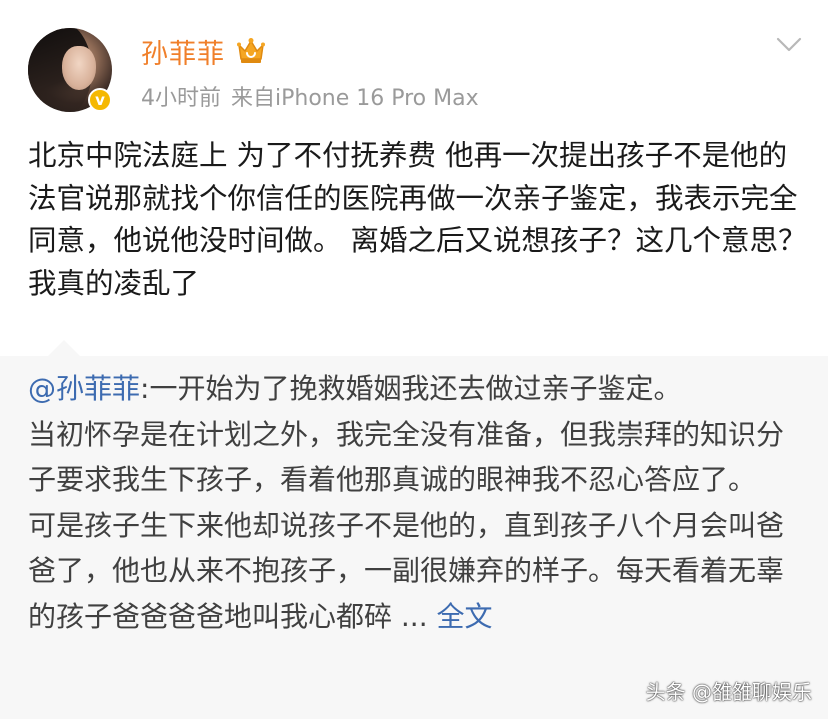 This screenshot has width=828, height=719. Describe the element at coordinates (79, 68) in the screenshot. I see `avatar-face` at that location.